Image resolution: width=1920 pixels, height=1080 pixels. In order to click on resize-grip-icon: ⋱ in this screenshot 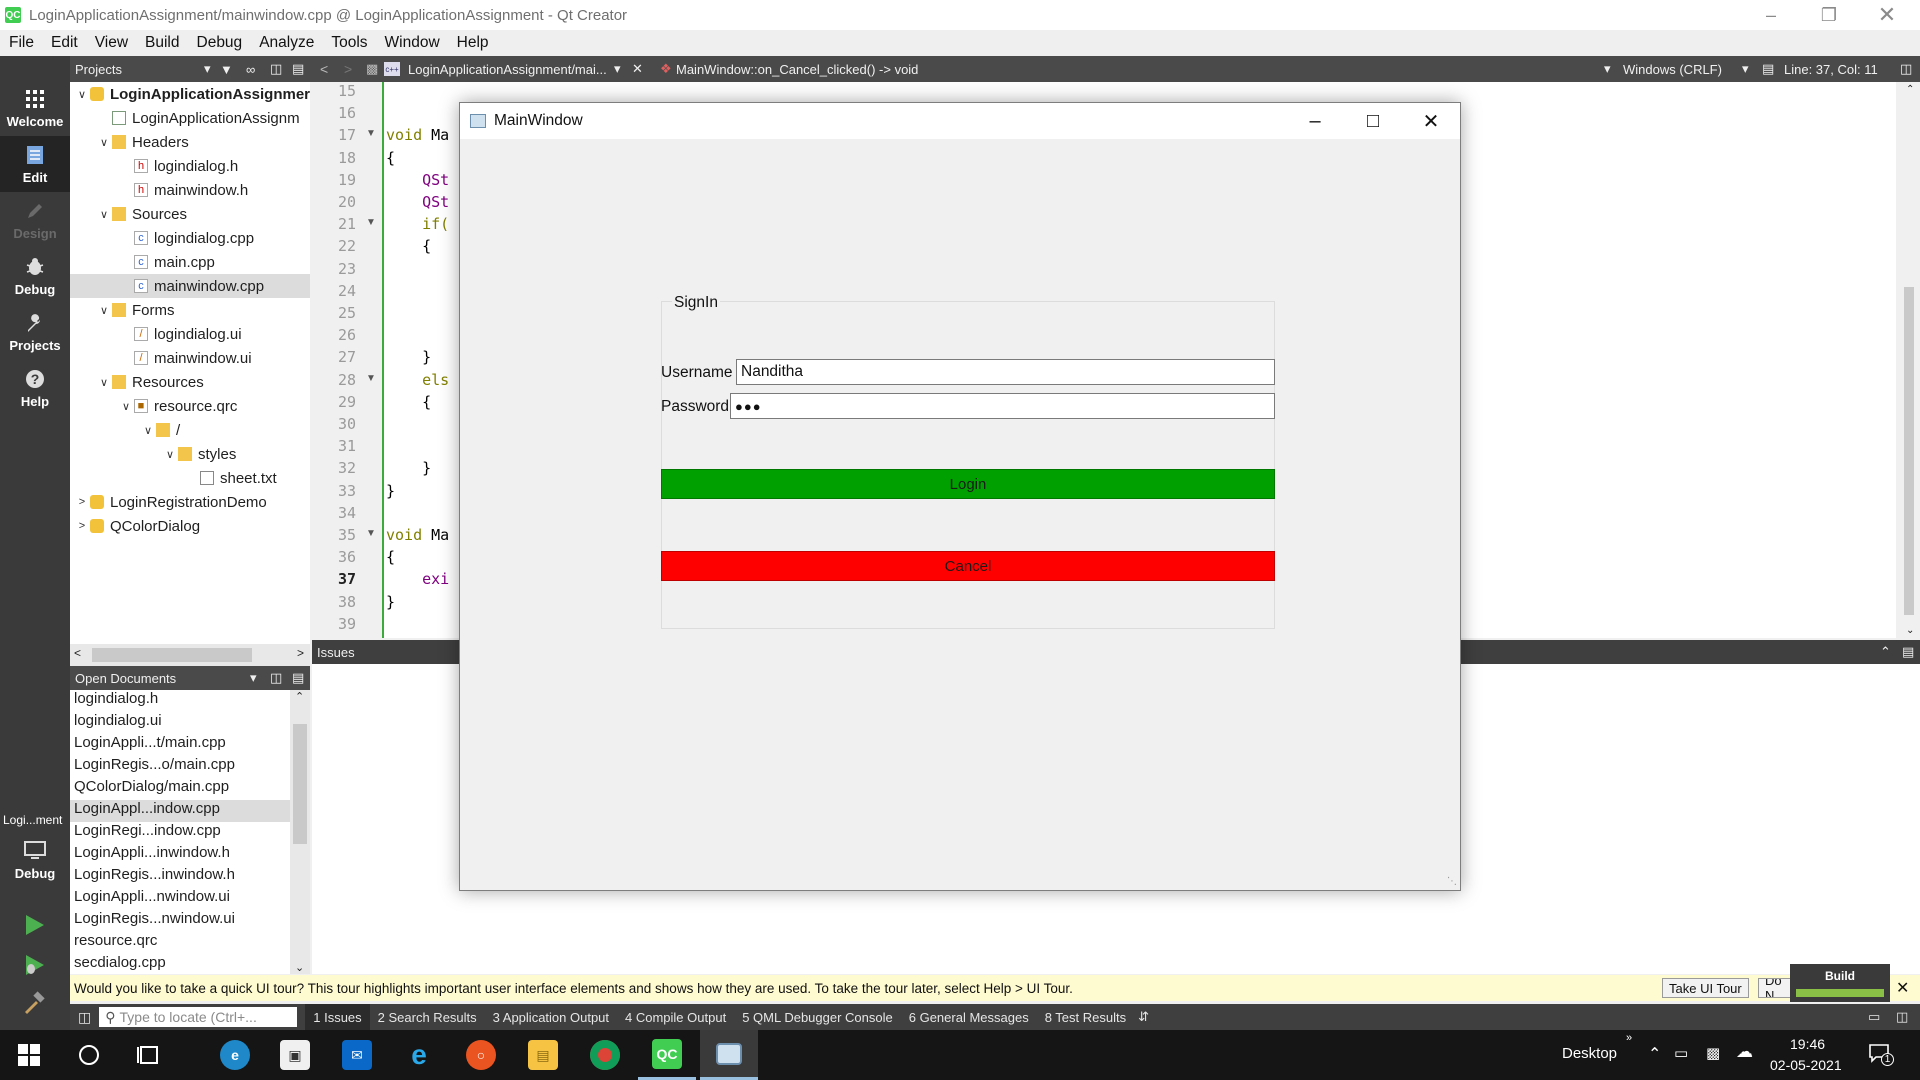, I will do `click(1452, 881)`.